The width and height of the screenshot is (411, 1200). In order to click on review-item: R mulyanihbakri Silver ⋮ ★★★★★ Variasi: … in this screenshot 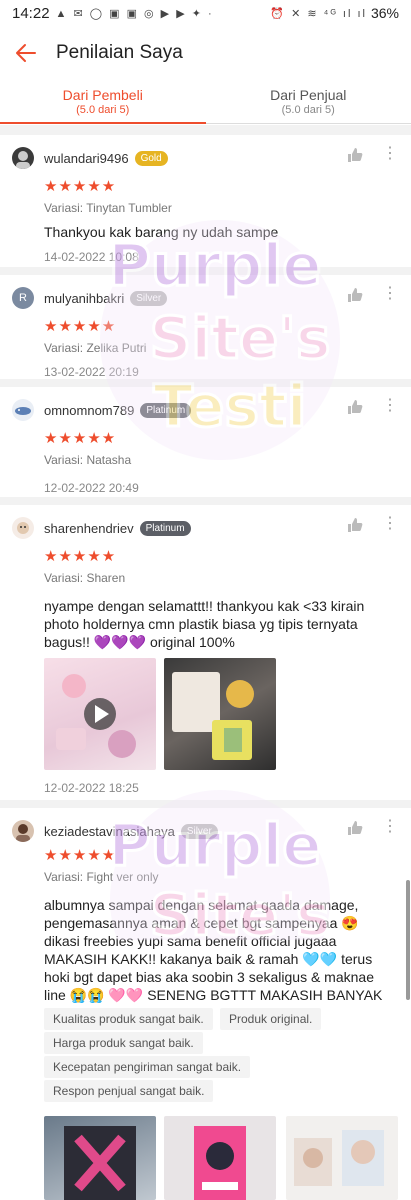, I will do `click(205, 331)`.